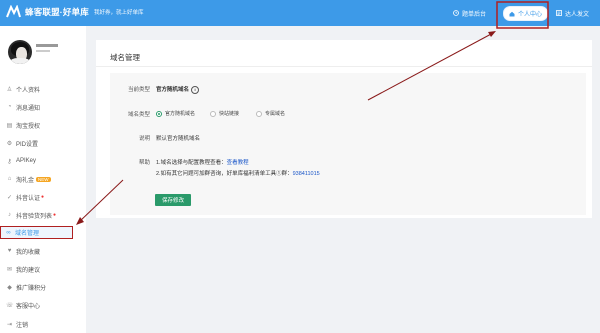  Describe the element at coordinates (9, 197) in the screenshot. I see `check-icon: ✓` at that location.